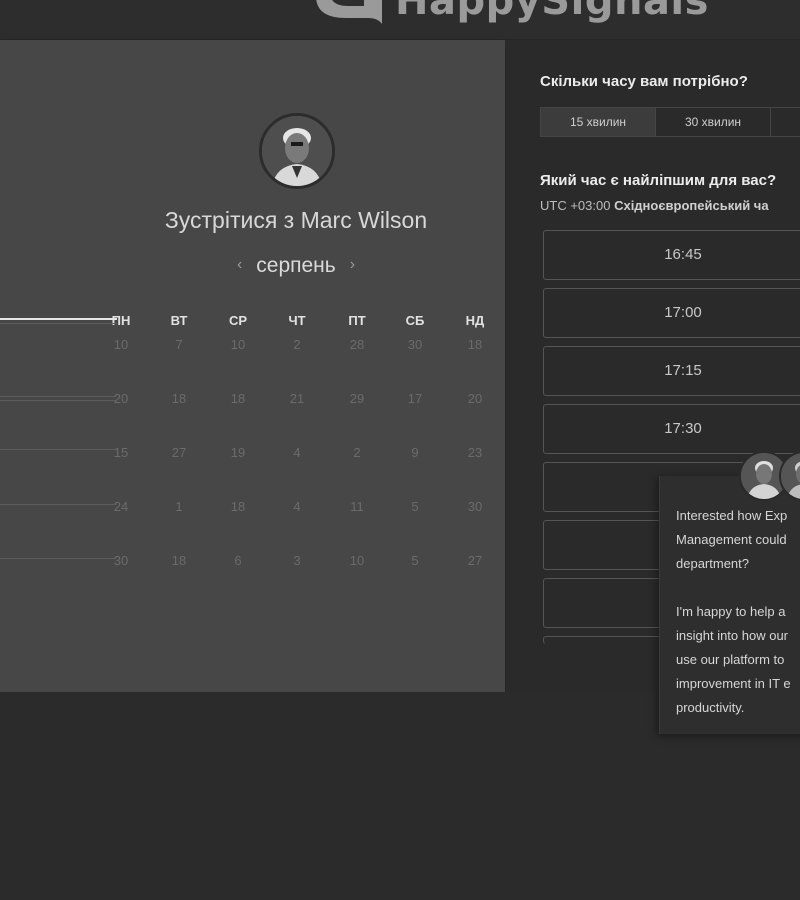 The image size is (800, 900). What do you see at coordinates (238, 320) in the screenshot?
I see `weekday-header: СР` at bounding box center [238, 320].